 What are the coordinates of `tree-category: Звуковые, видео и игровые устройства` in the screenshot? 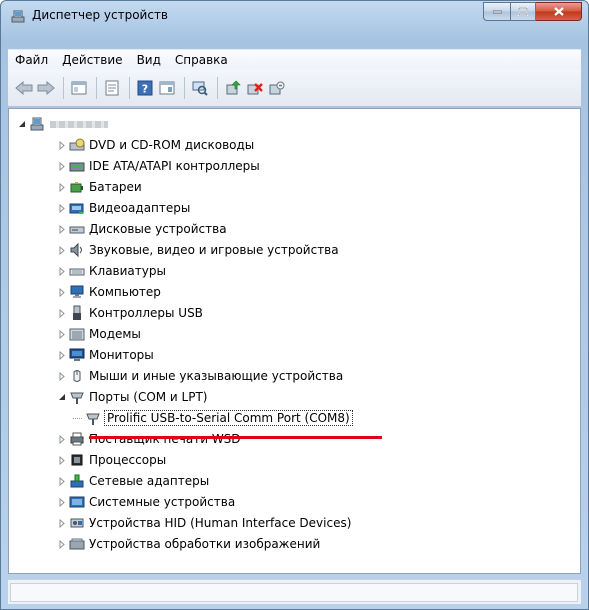 It's located at (198, 250).